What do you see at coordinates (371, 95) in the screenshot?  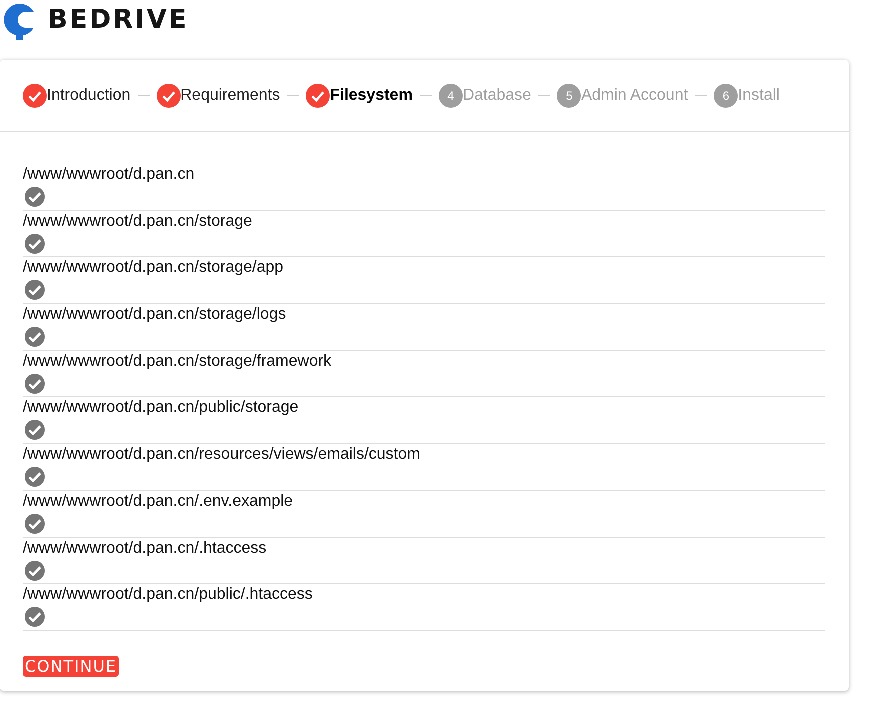 I see `step-label: Filesystem` at bounding box center [371, 95].